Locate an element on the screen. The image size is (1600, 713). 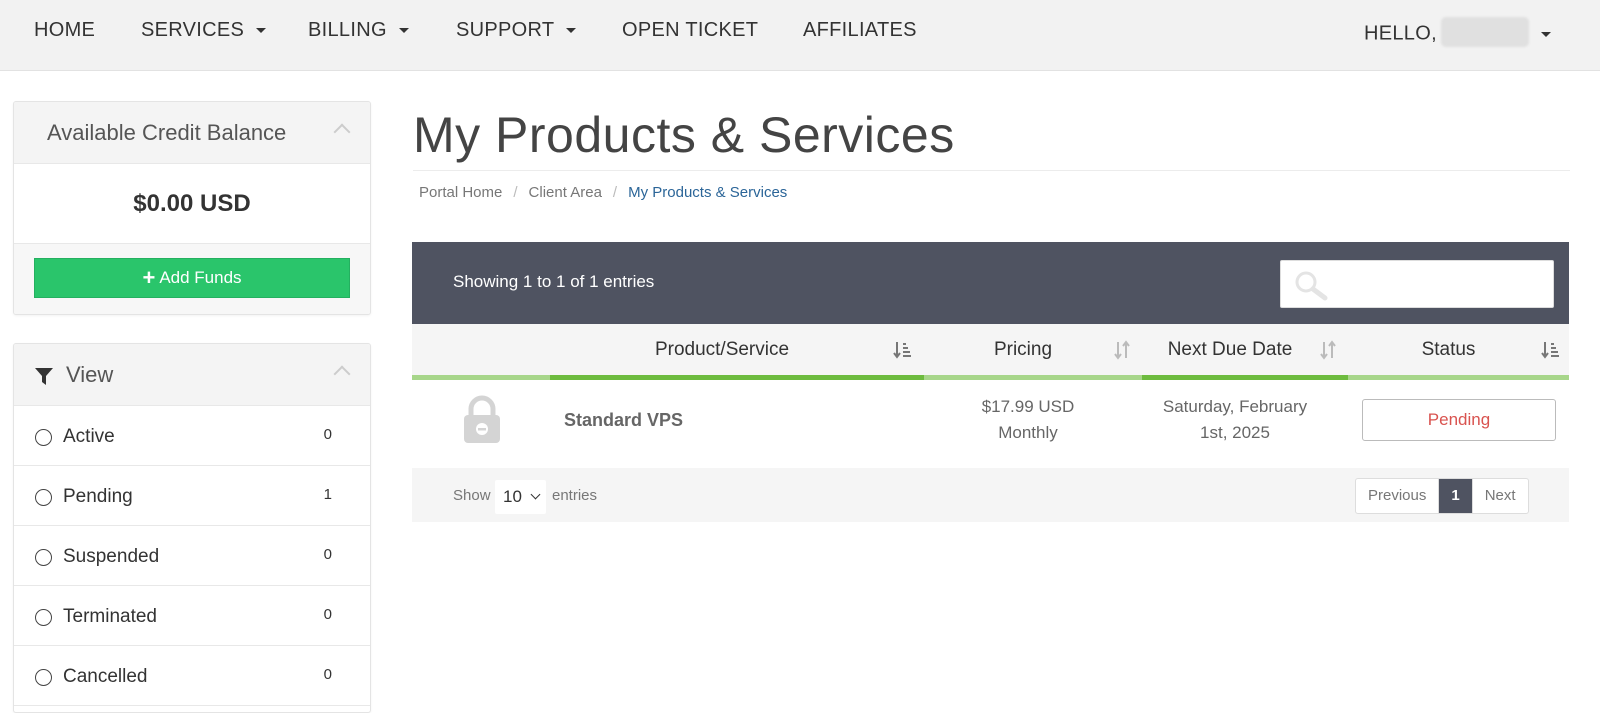
filter-option-pending: Pending 1 is located at coordinates (192, 496).